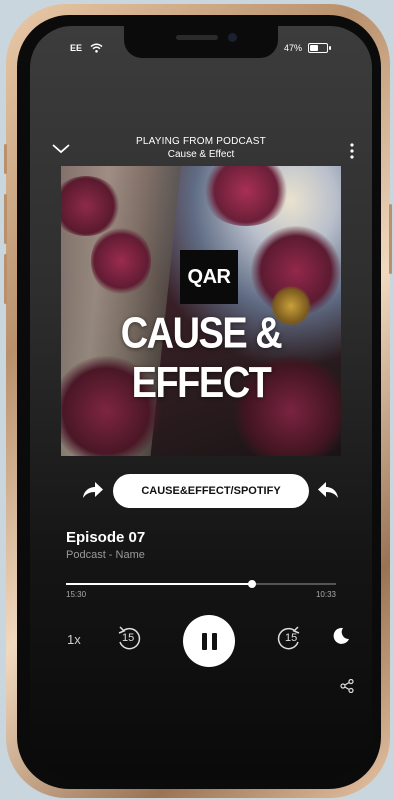 This screenshot has height=799, width=394. What do you see at coordinates (201, 141) in the screenshot?
I see `header-subtitle: PLAYING FROM PODCAST` at bounding box center [201, 141].